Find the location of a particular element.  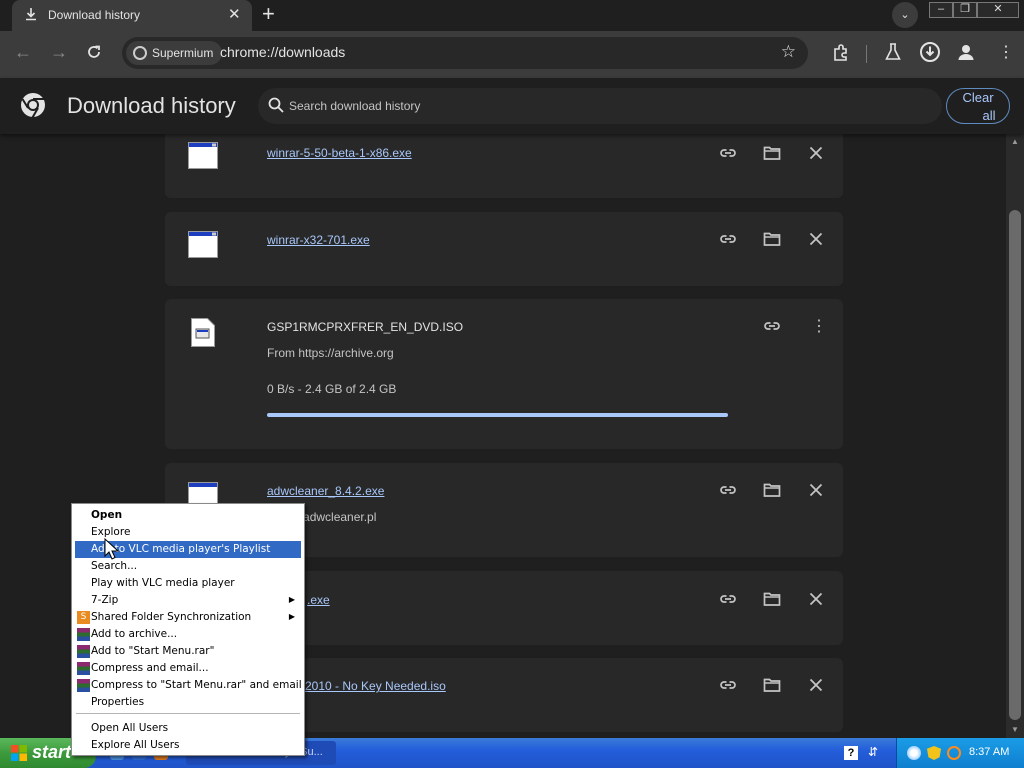

menu-item-add-to-rar: Add to "Start Menu.rar" is located at coordinates (188, 651).